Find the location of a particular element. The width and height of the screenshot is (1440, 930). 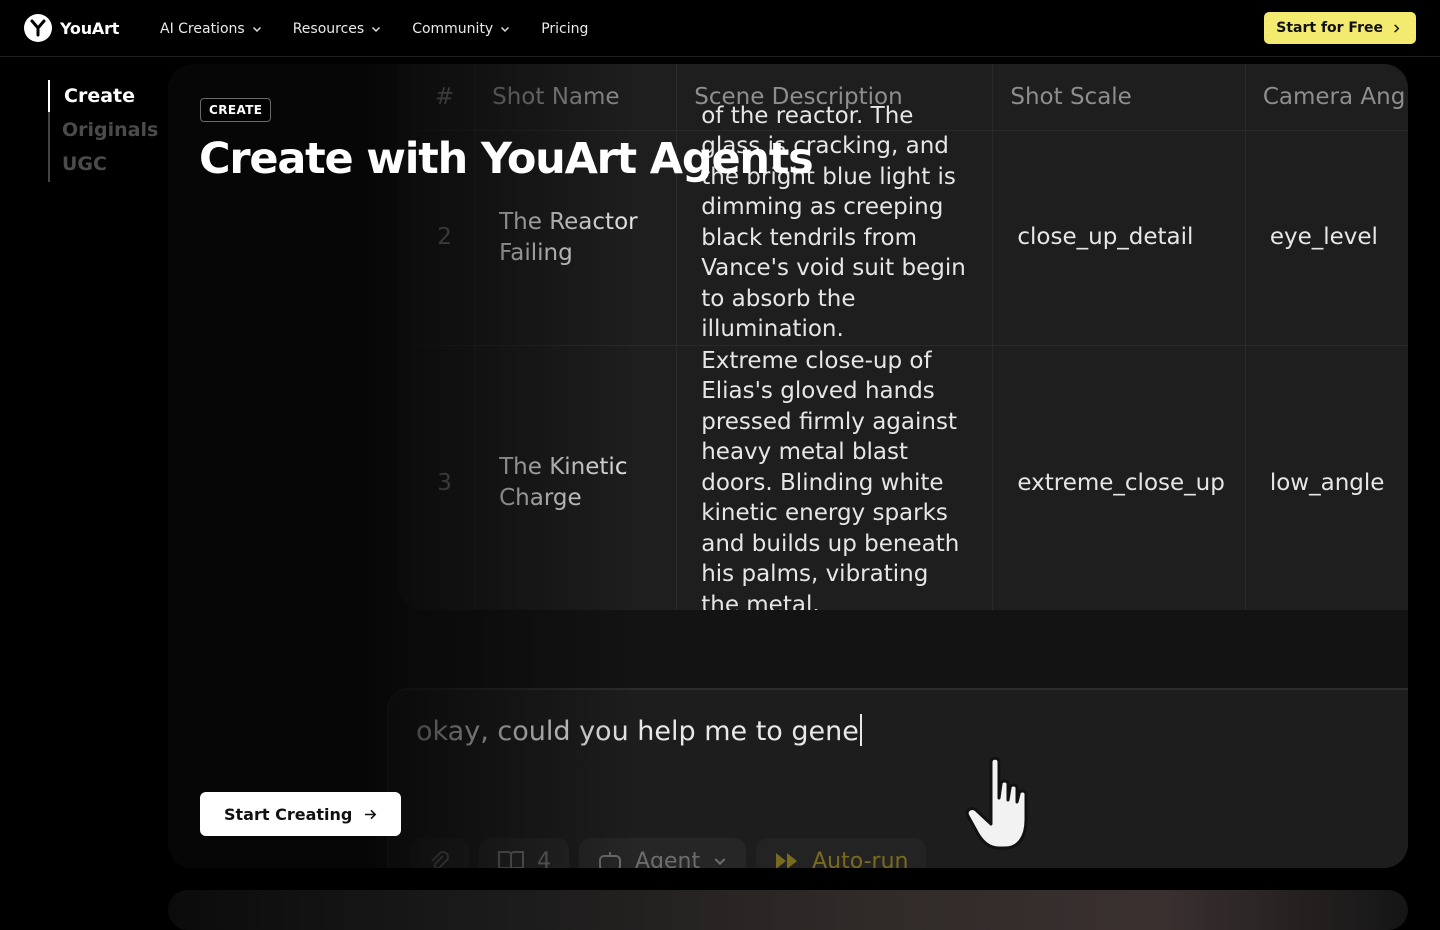

side-item-ugc: UGC is located at coordinates (104, 165).